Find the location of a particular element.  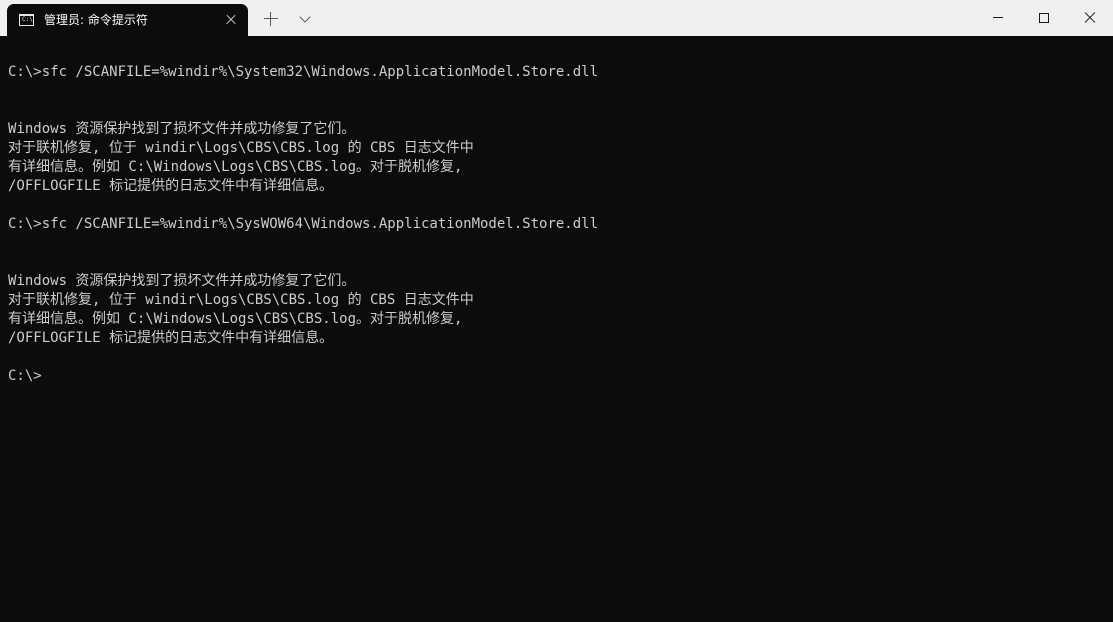

close-window-button is located at coordinates (1090, 18).